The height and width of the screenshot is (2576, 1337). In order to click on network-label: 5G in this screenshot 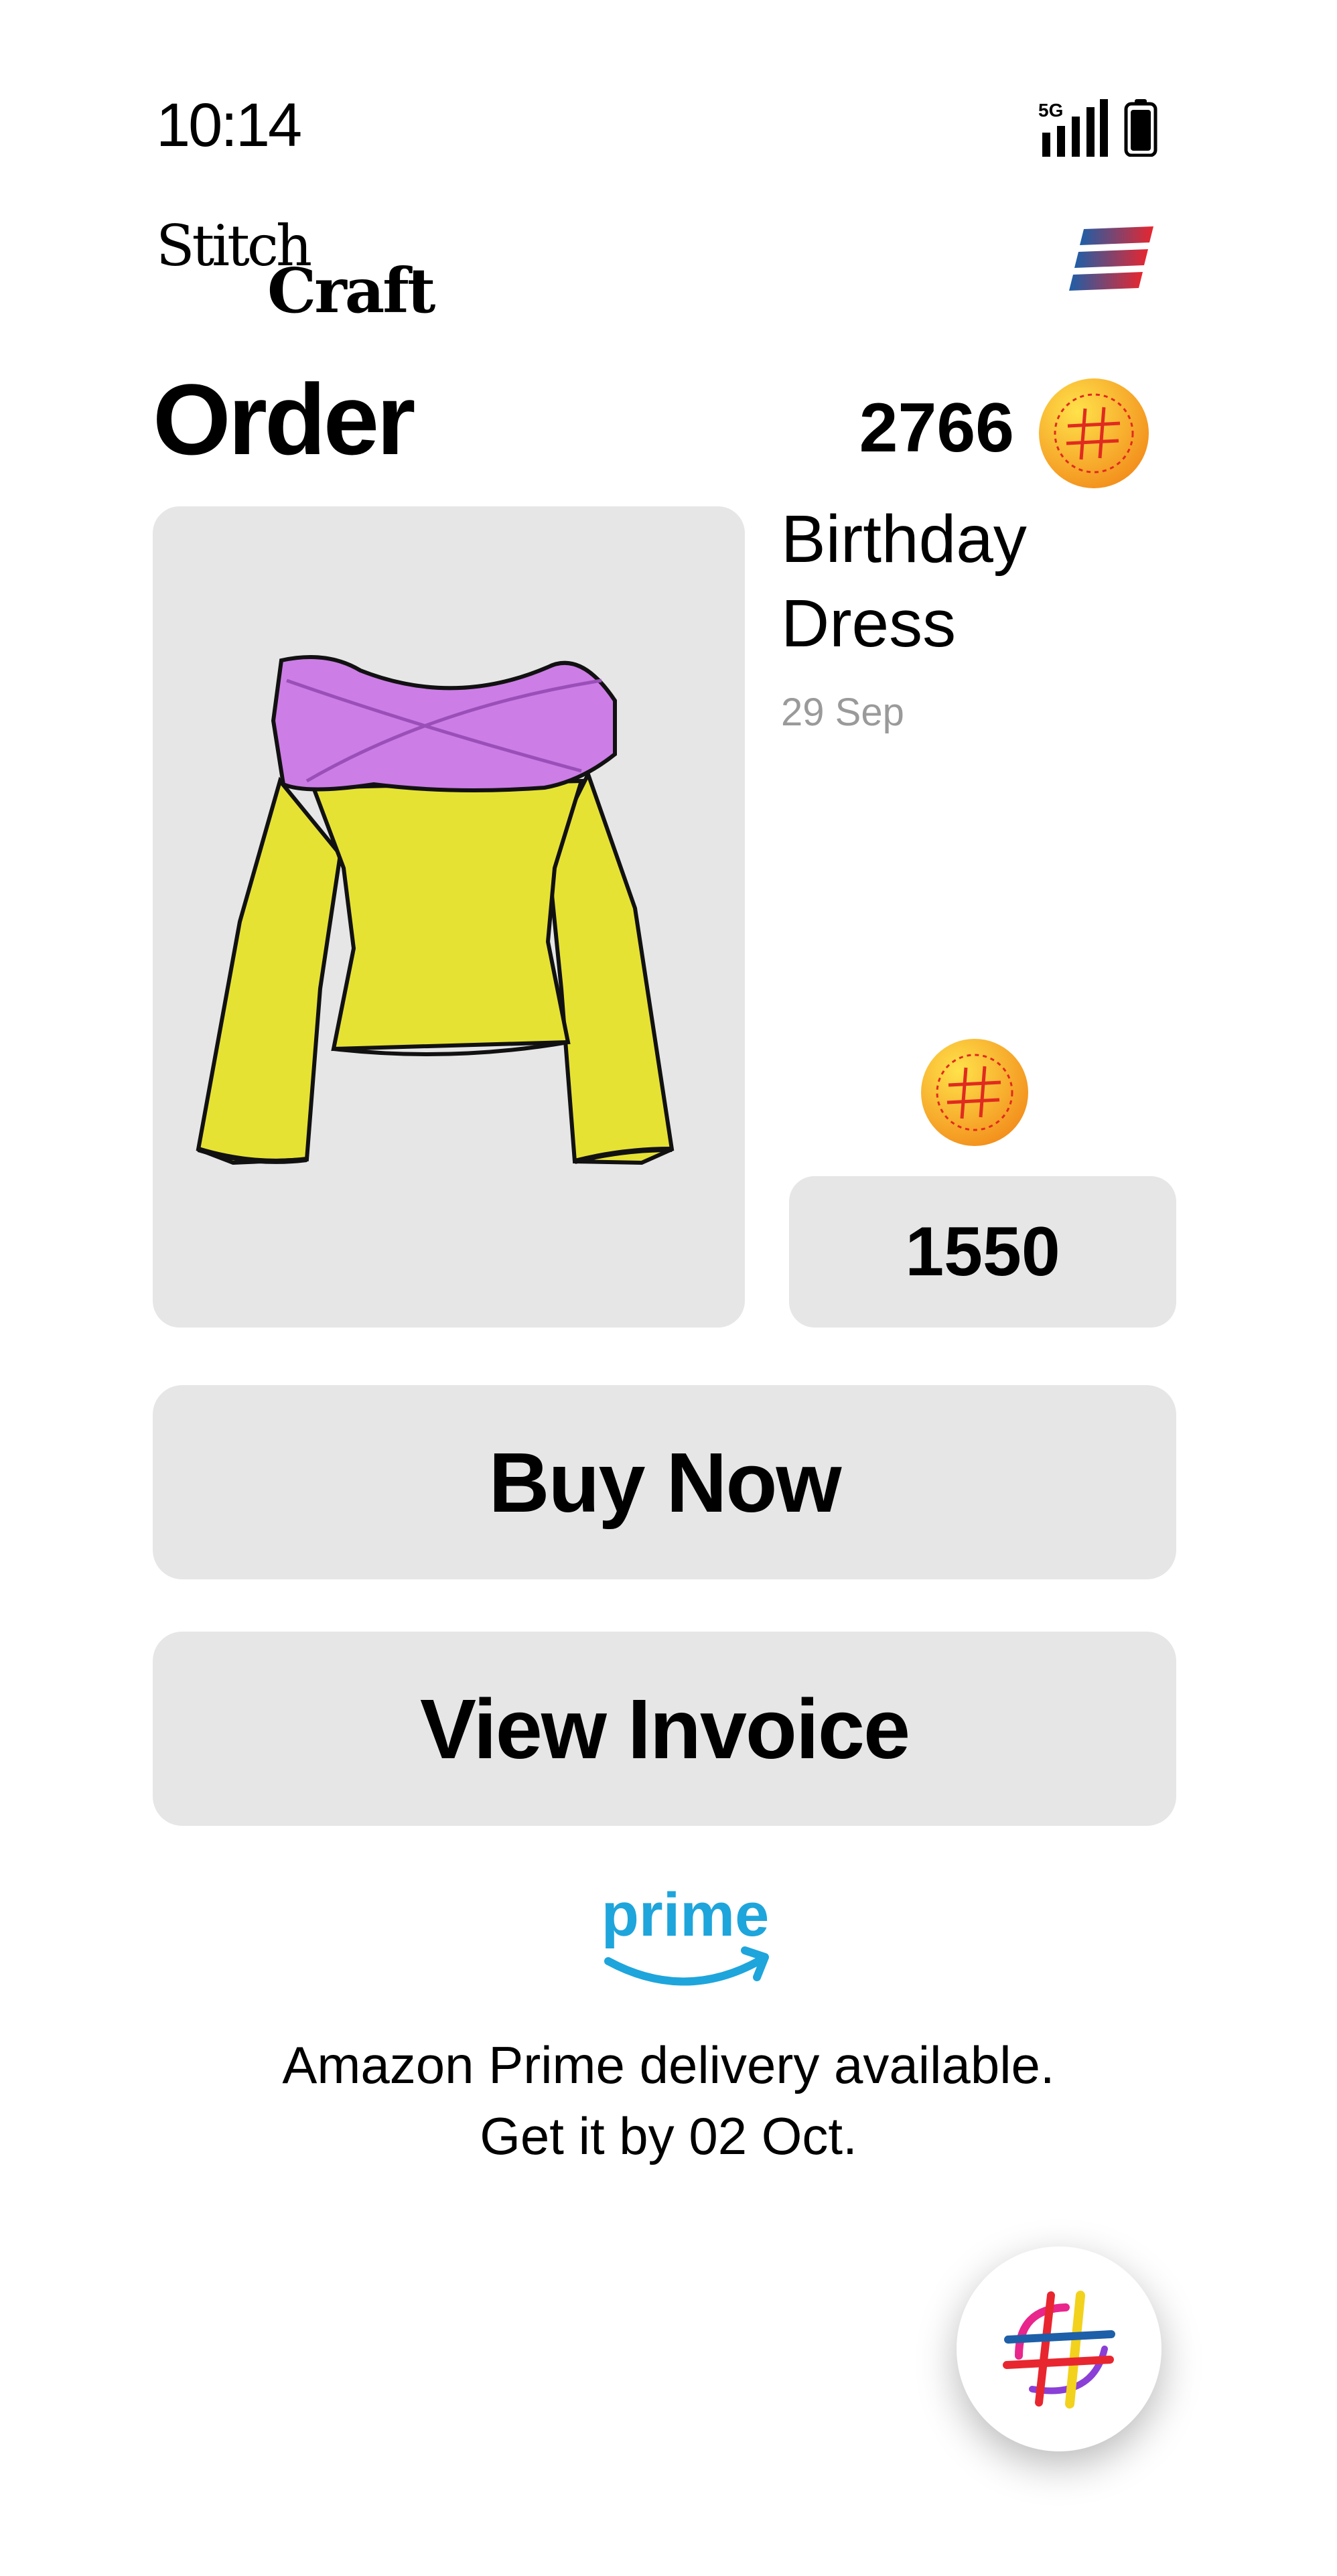, I will do `click(1051, 110)`.